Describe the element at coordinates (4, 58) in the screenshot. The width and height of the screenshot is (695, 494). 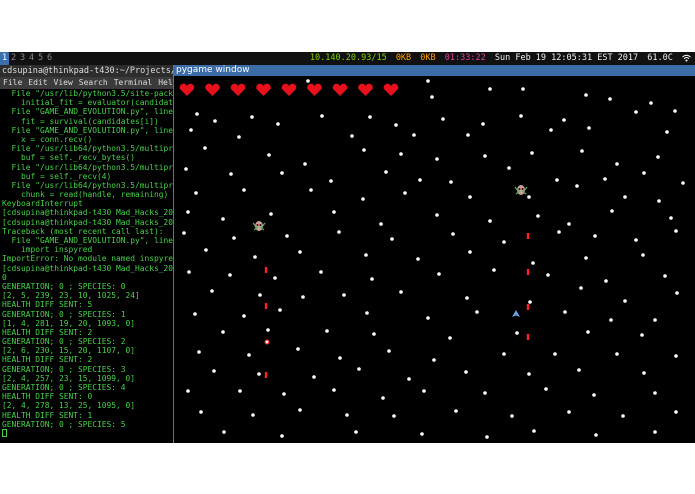
I see `workspace-1: 1` at that location.